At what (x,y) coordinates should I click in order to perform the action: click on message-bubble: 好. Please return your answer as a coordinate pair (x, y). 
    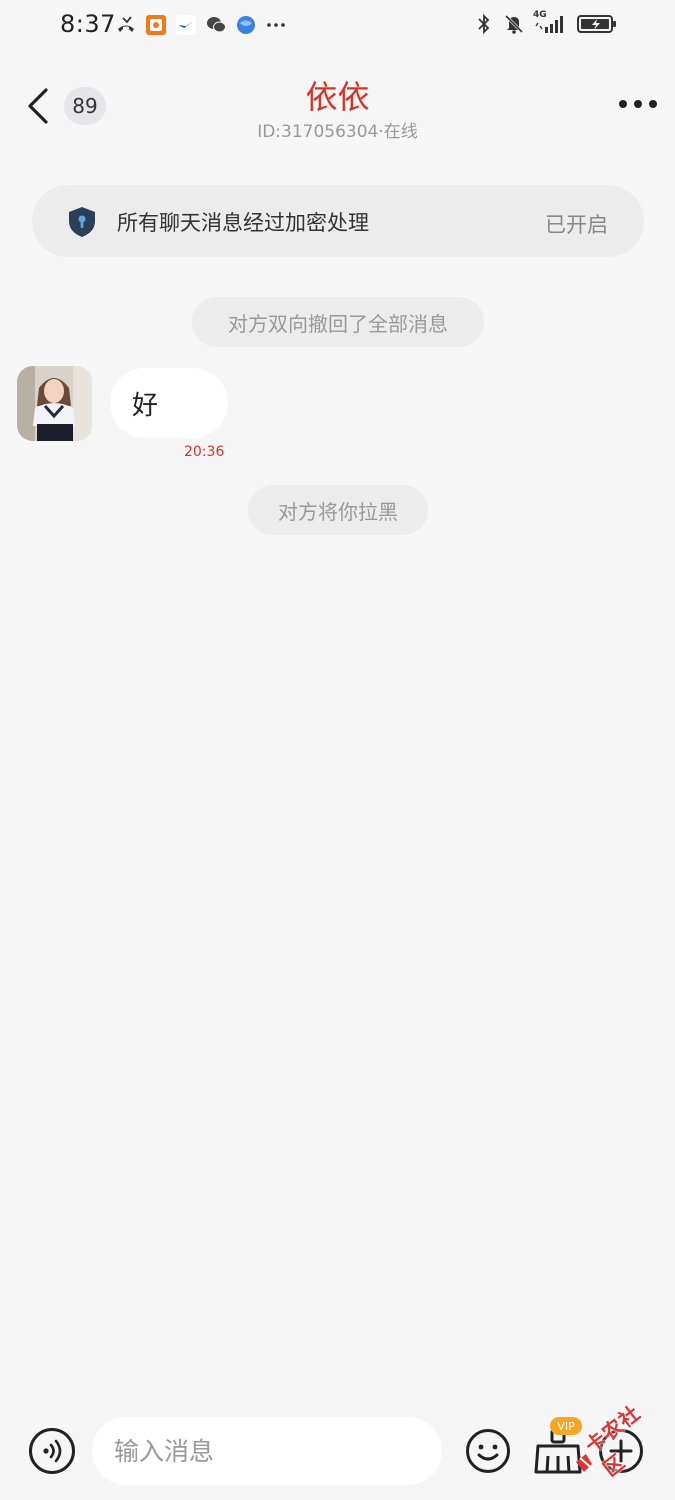
    Looking at the image, I should click on (169, 403).